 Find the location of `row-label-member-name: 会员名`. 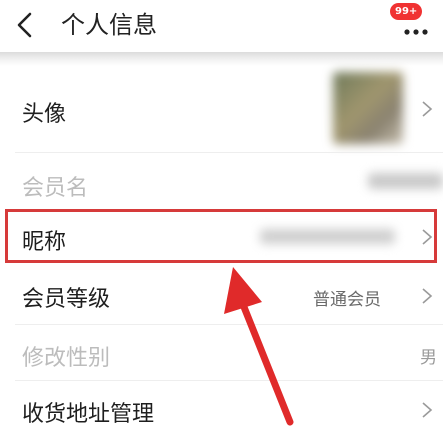

row-label-member-name: 会员名 is located at coordinates (55, 188).